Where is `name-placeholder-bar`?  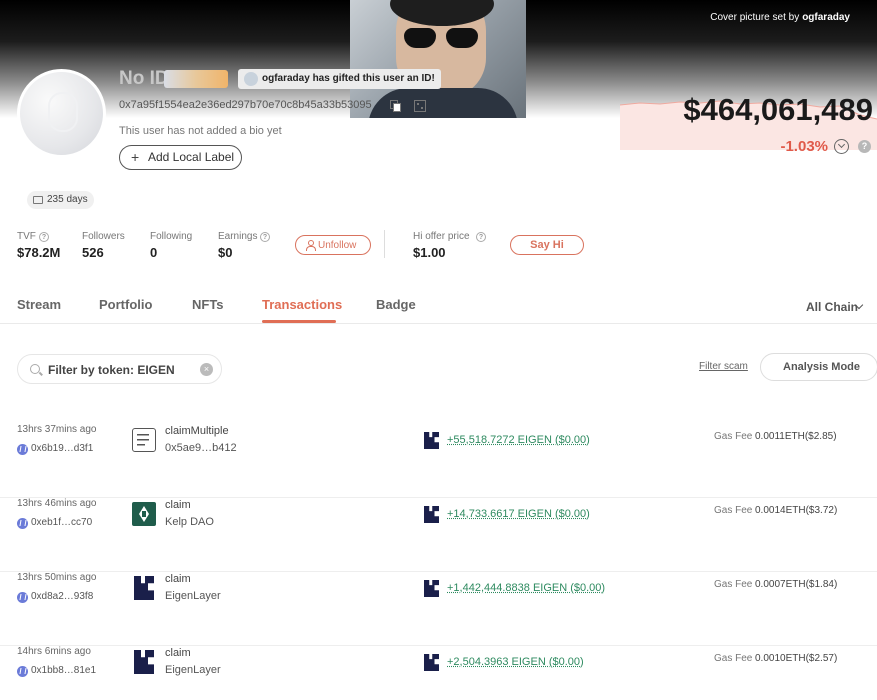 name-placeholder-bar is located at coordinates (196, 79).